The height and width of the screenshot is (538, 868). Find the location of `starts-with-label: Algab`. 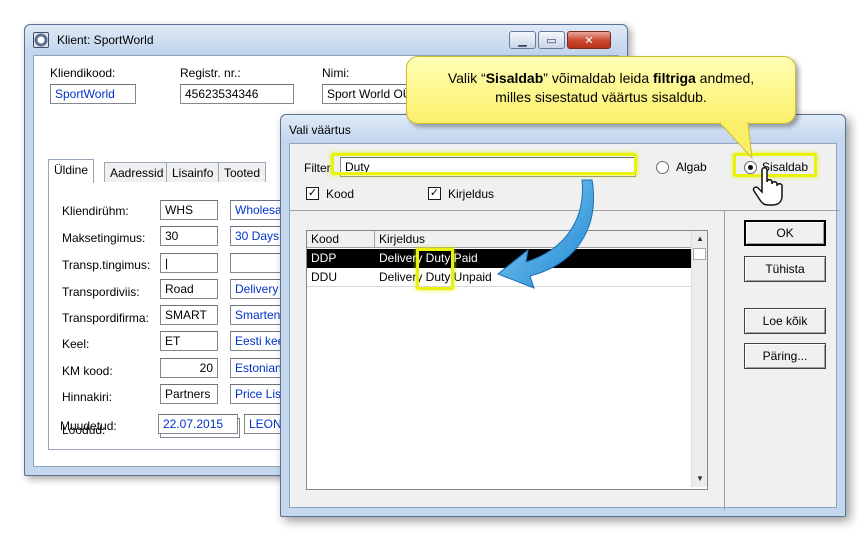

starts-with-label: Algab is located at coordinates (691, 167).